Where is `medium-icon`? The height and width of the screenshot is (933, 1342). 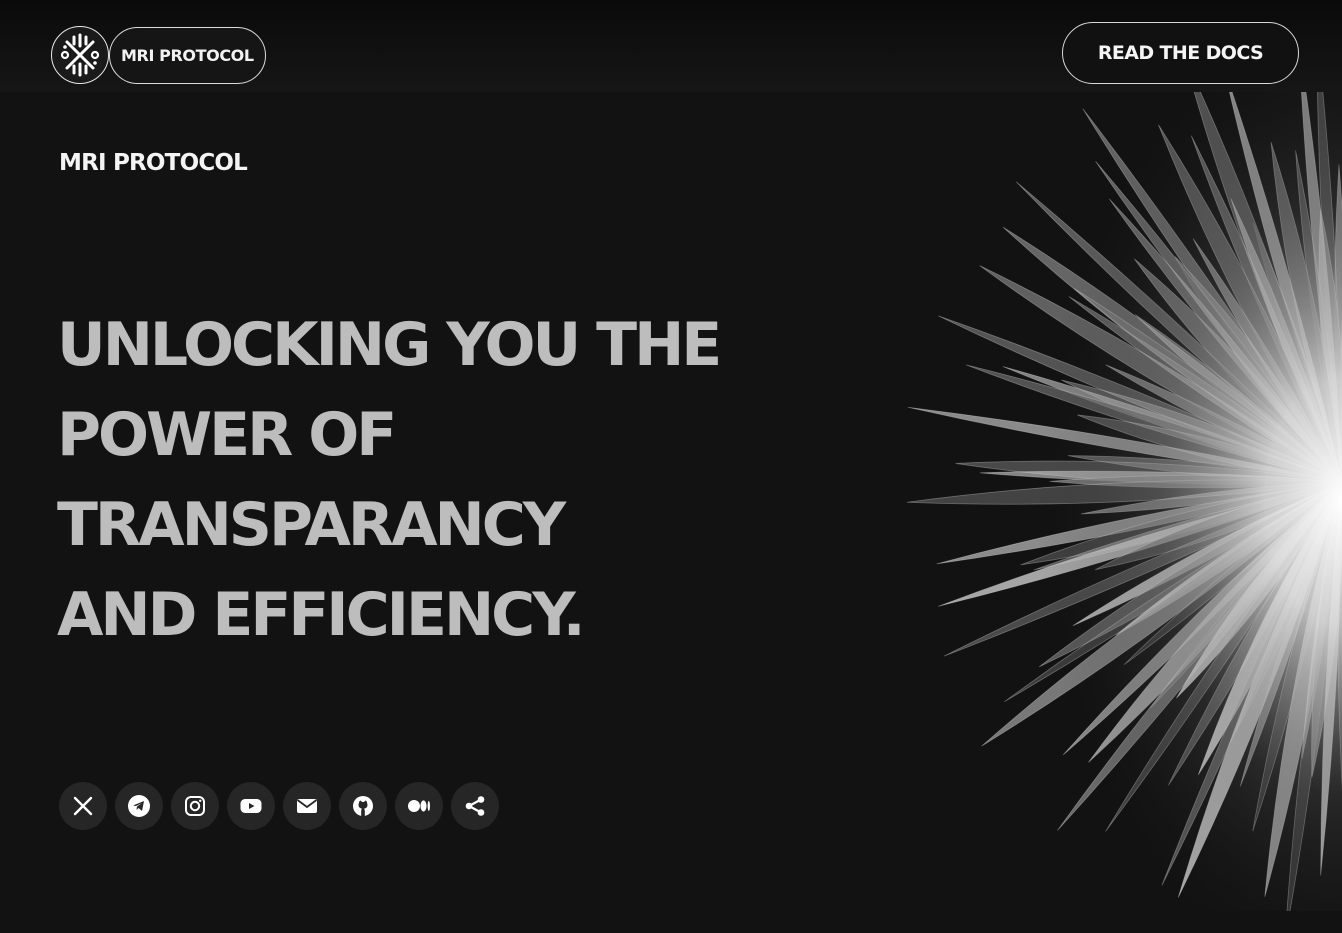 medium-icon is located at coordinates (419, 806).